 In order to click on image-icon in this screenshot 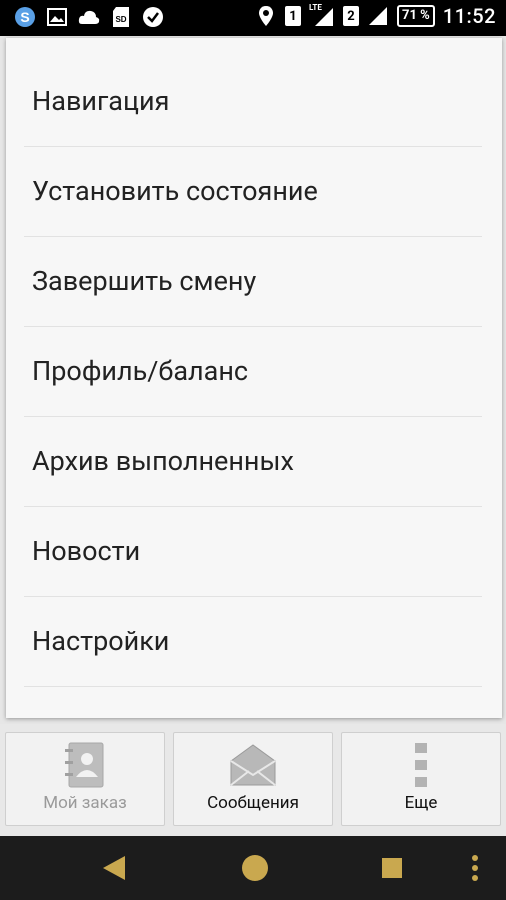, I will do `click(57, 17)`.